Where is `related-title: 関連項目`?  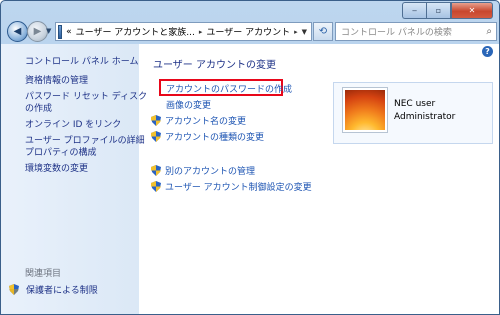 related-title: 関連項目 is located at coordinates (43, 274).